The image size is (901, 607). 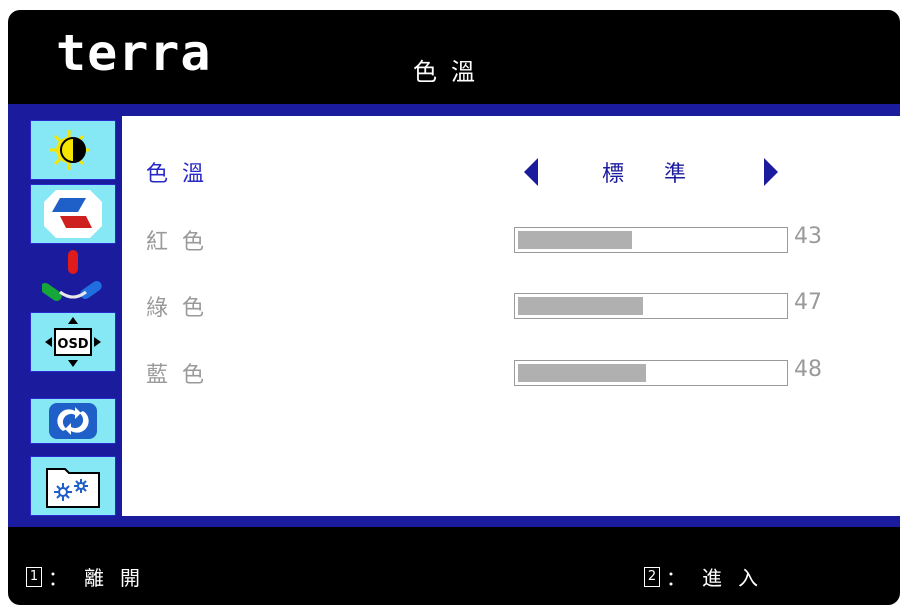 I want to click on sidebar-item-image, so click(x=73, y=214).